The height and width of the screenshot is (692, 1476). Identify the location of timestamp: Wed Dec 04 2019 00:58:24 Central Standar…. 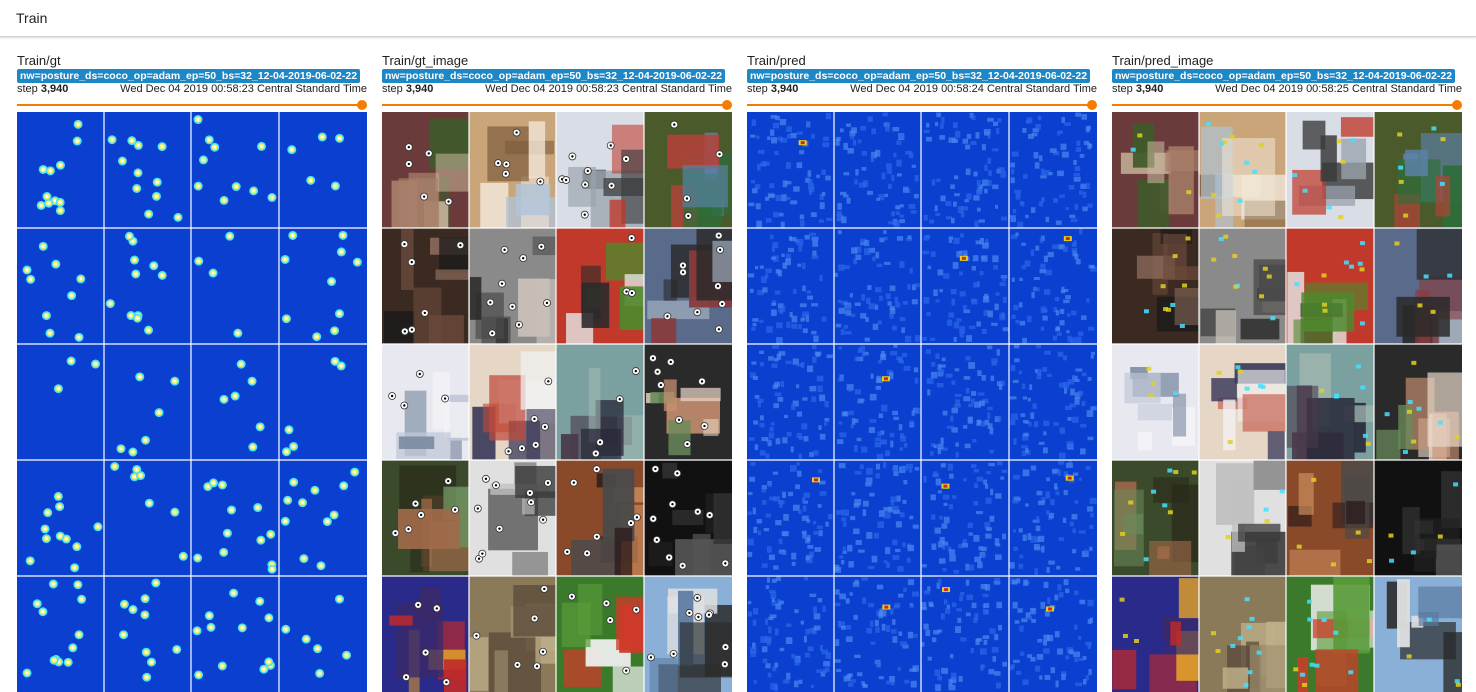
(973, 89).